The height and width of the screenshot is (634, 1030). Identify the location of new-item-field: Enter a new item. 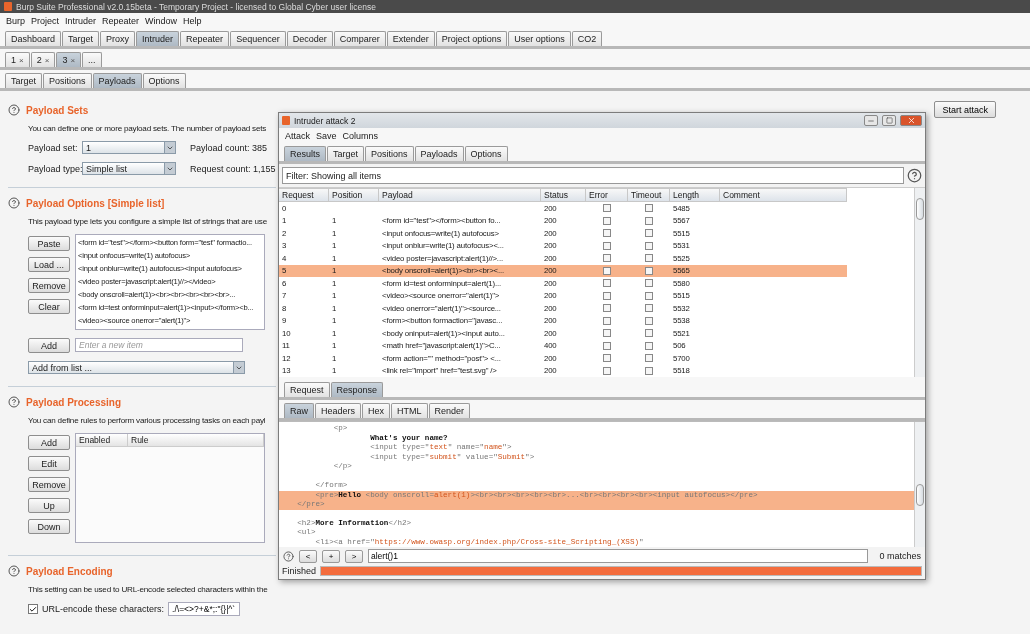
(159, 345).